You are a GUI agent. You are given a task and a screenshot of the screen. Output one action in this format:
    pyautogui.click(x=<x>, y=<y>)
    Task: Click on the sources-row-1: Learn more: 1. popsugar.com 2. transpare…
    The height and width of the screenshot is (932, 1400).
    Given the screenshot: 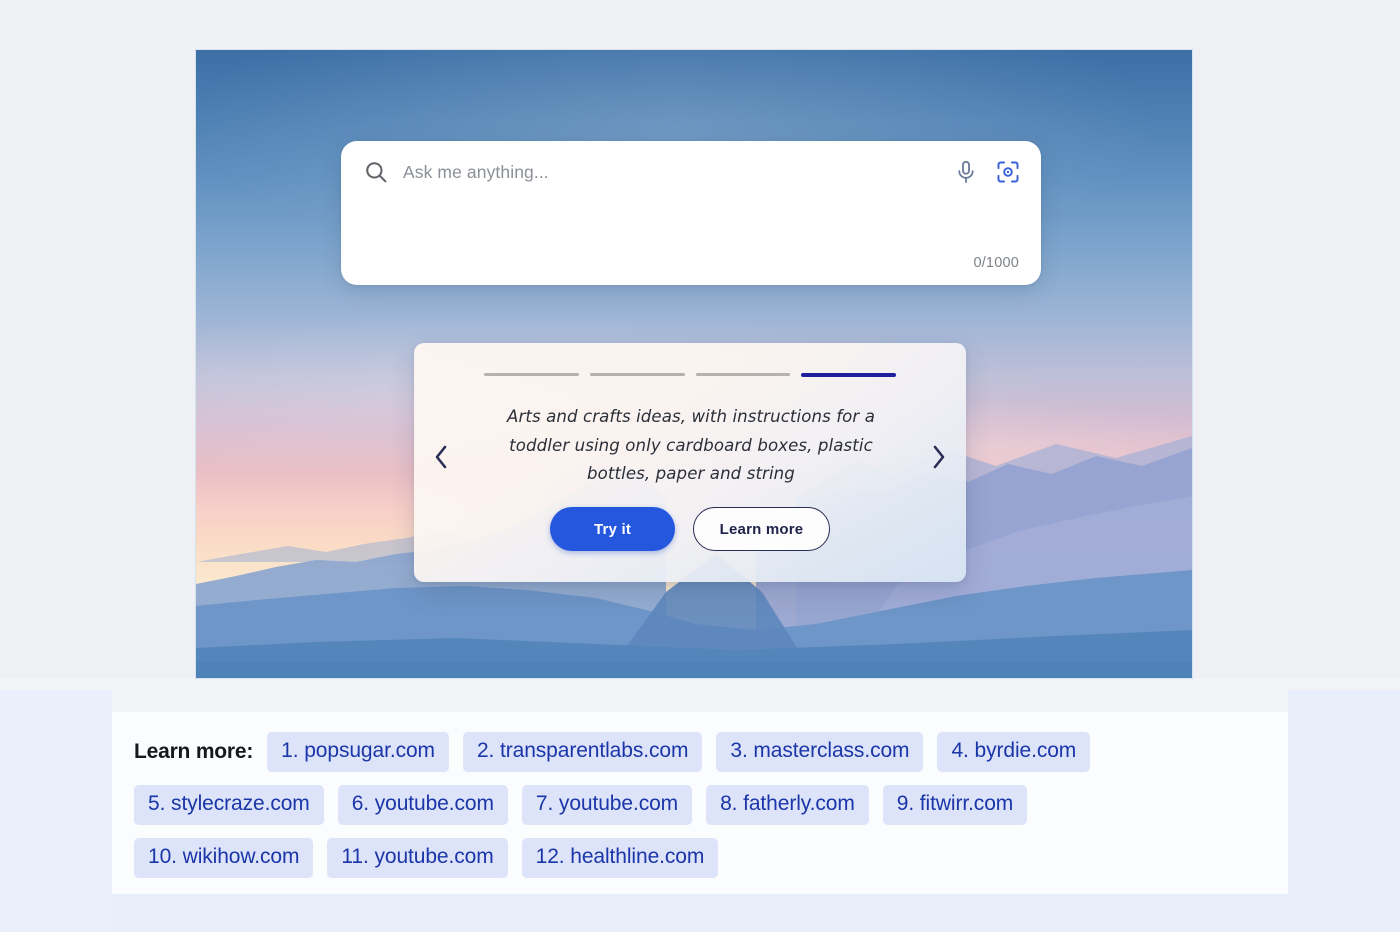 What is the action you would take?
    pyautogui.click(x=702, y=752)
    